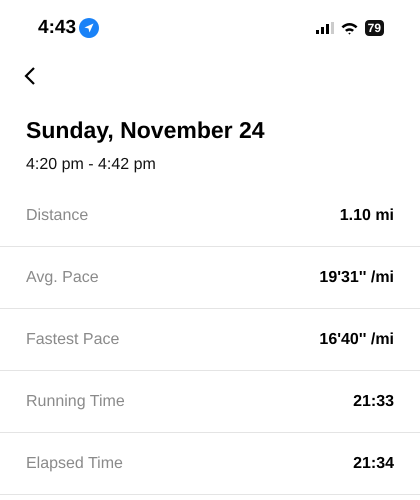 This screenshot has height=500, width=420. Describe the element at coordinates (356, 339) in the screenshot. I see `stat-value: 16'40'' /mi` at that location.